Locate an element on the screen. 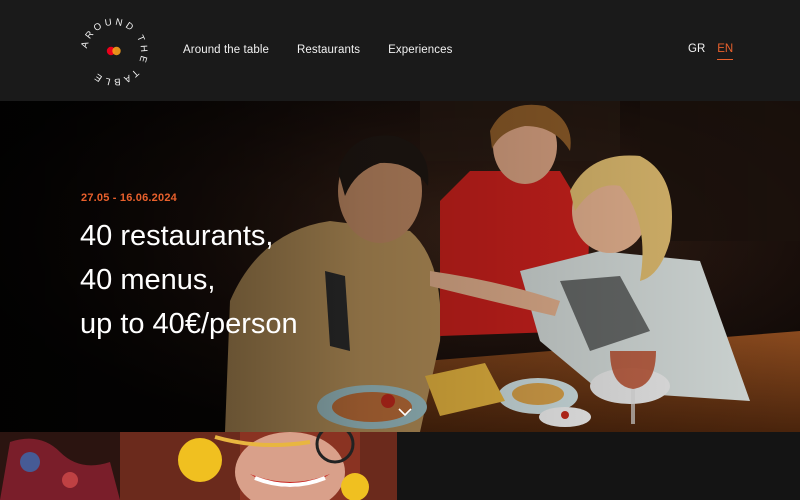  lang-en: EN is located at coordinates (725, 51).